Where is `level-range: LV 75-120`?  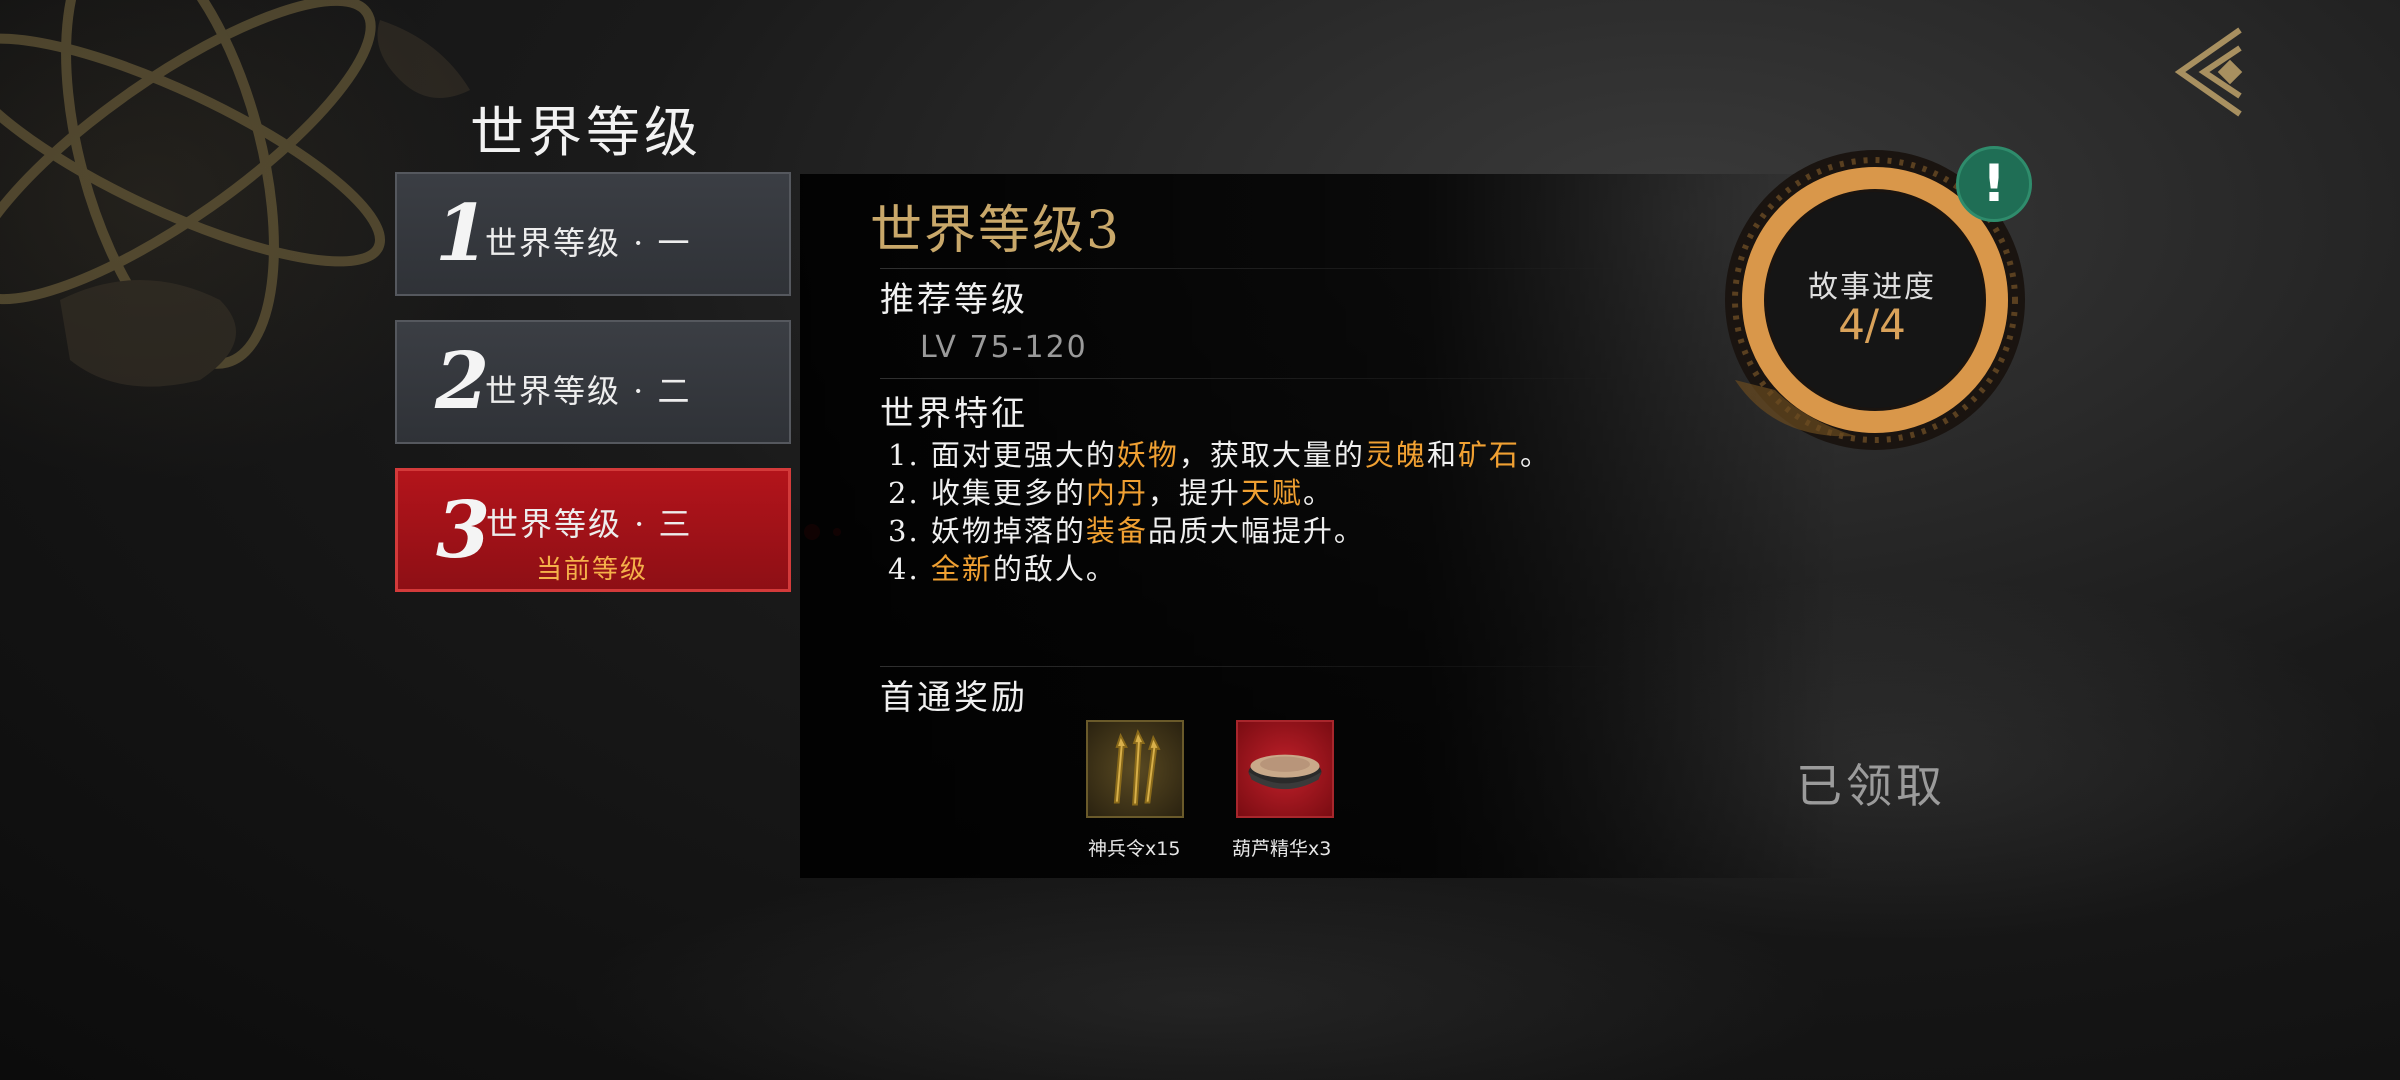
level-range: LV 75-120 is located at coordinates (1004, 347).